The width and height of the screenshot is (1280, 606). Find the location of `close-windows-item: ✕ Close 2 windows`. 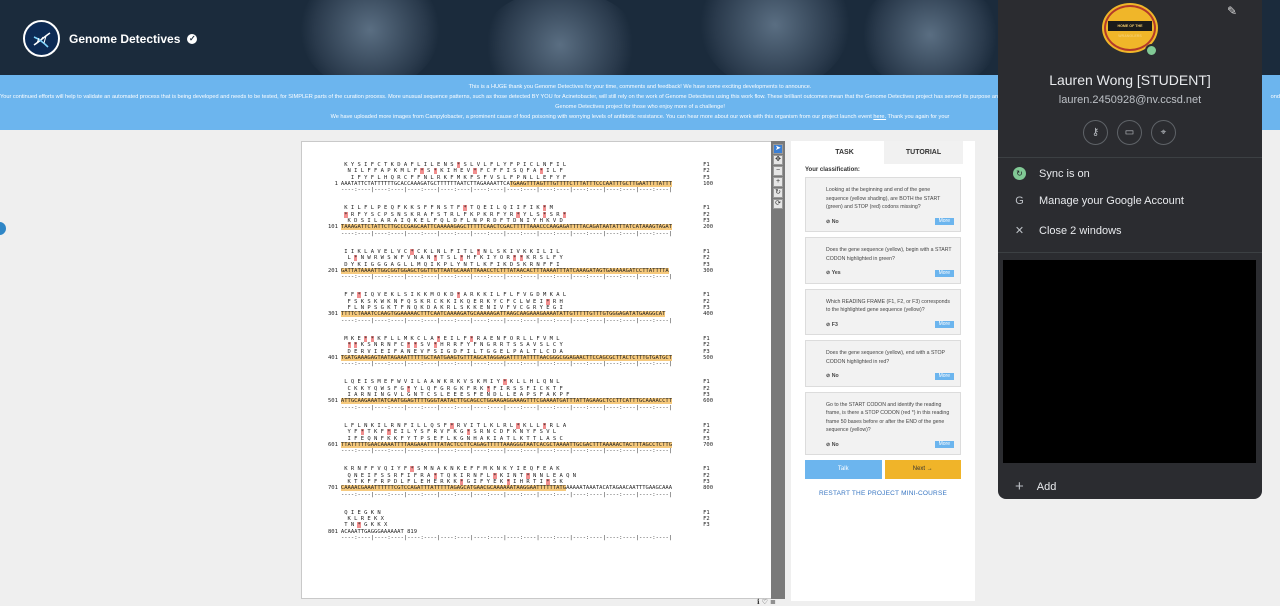

close-windows-item: ✕ Close 2 windows is located at coordinates (1067, 231).